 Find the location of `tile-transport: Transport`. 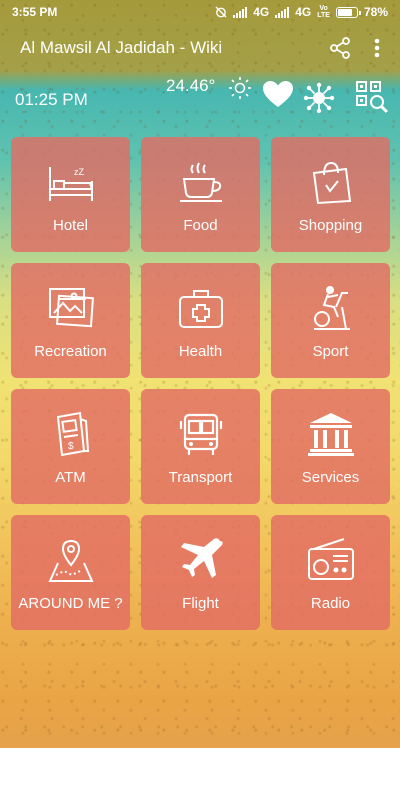

tile-transport: Transport is located at coordinates (200, 446).